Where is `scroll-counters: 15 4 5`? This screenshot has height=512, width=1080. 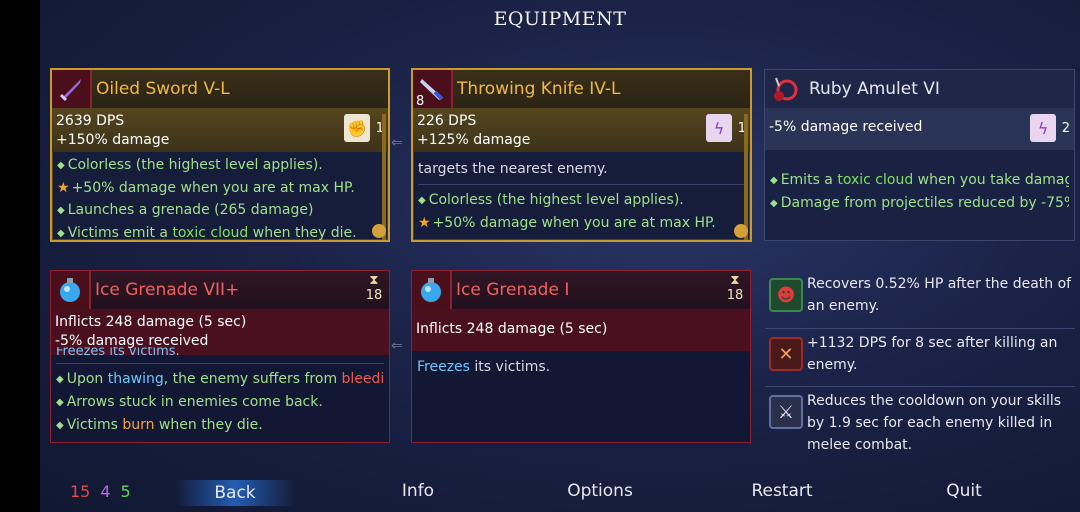
scroll-counters: 15 4 5 is located at coordinates (100, 491).